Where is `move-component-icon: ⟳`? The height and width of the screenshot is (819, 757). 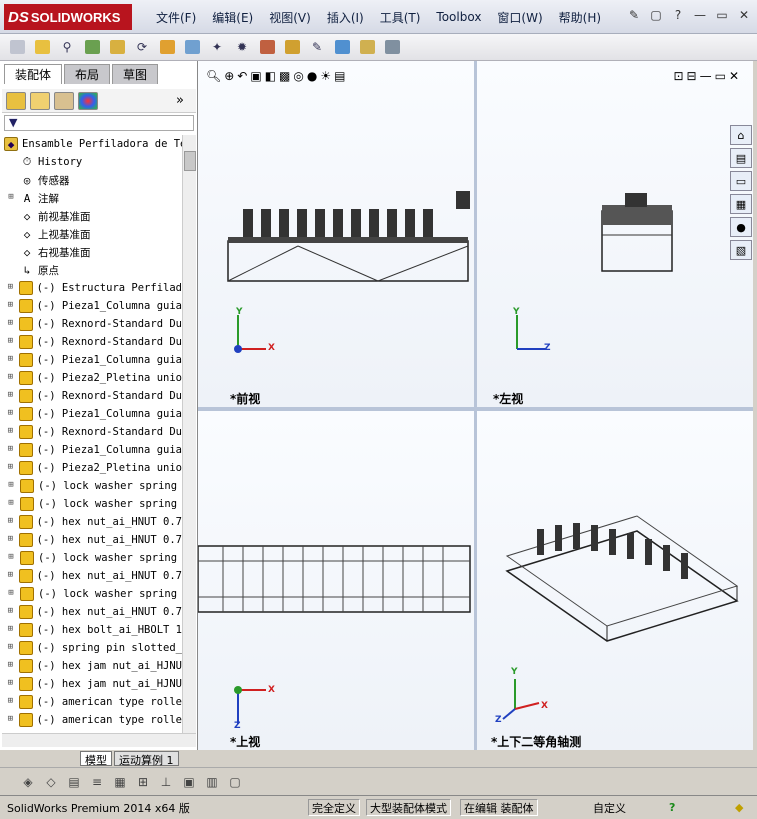 move-component-icon: ⟳ is located at coordinates (142, 47).